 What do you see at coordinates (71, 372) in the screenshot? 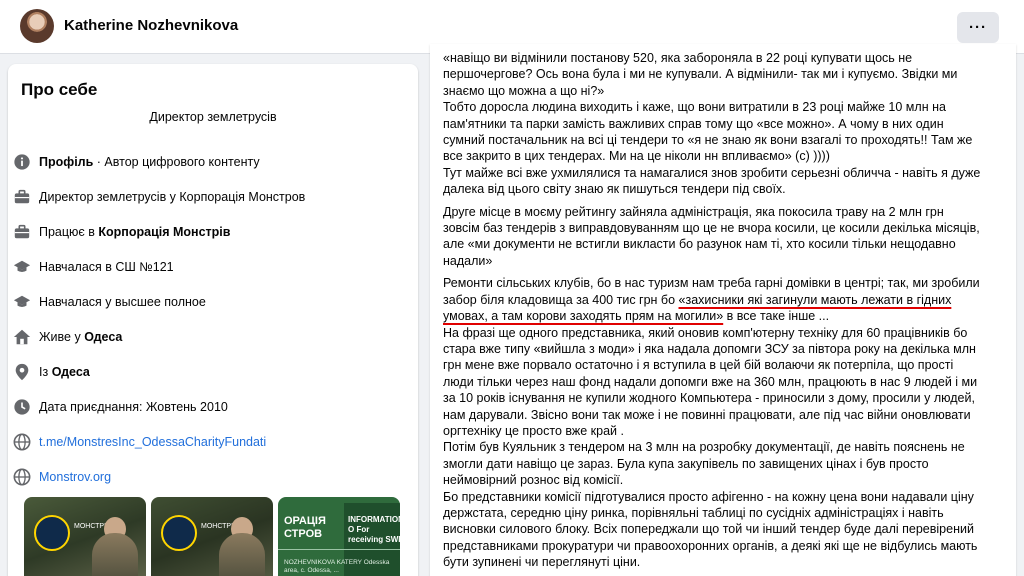
I see `hometown-link: Одеса` at bounding box center [71, 372].